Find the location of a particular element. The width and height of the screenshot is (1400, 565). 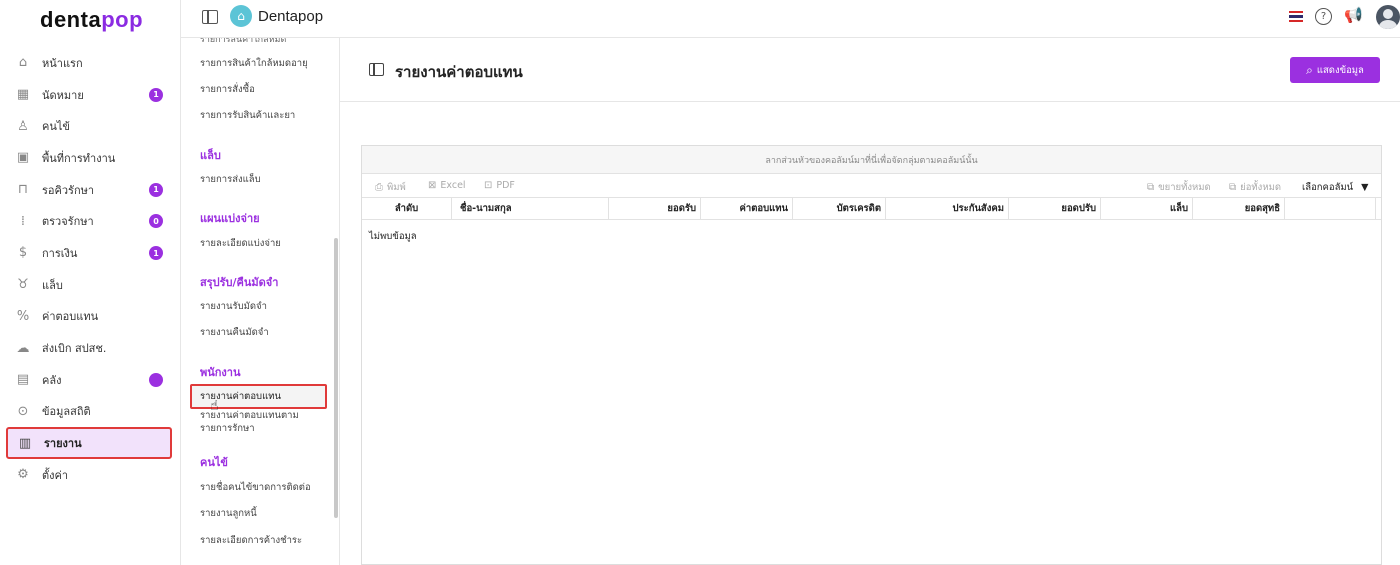

excel-label: Excel is located at coordinates (453, 185).